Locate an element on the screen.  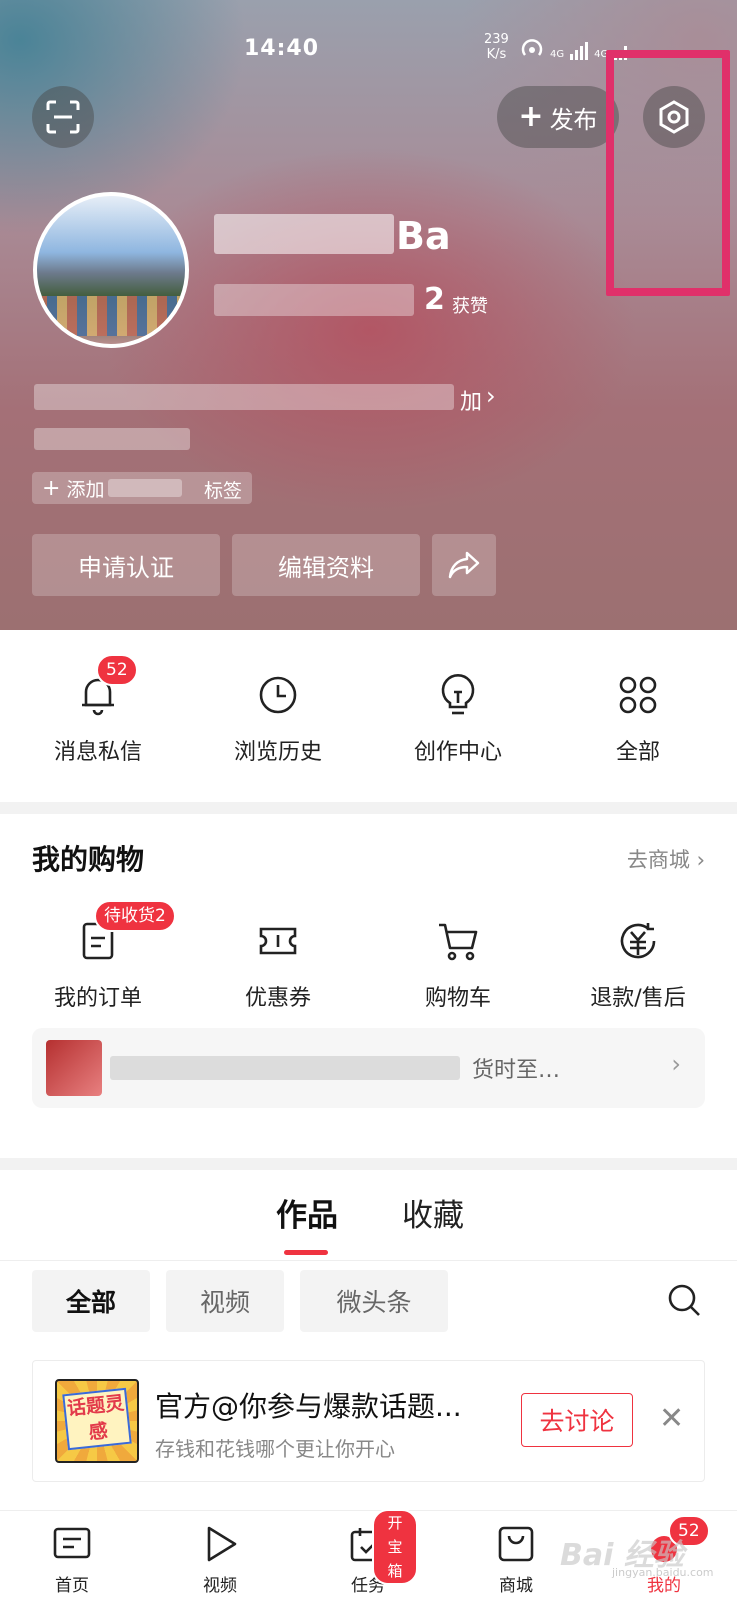
tab-favorites: 收藏 is located at coordinates (433, 1212).